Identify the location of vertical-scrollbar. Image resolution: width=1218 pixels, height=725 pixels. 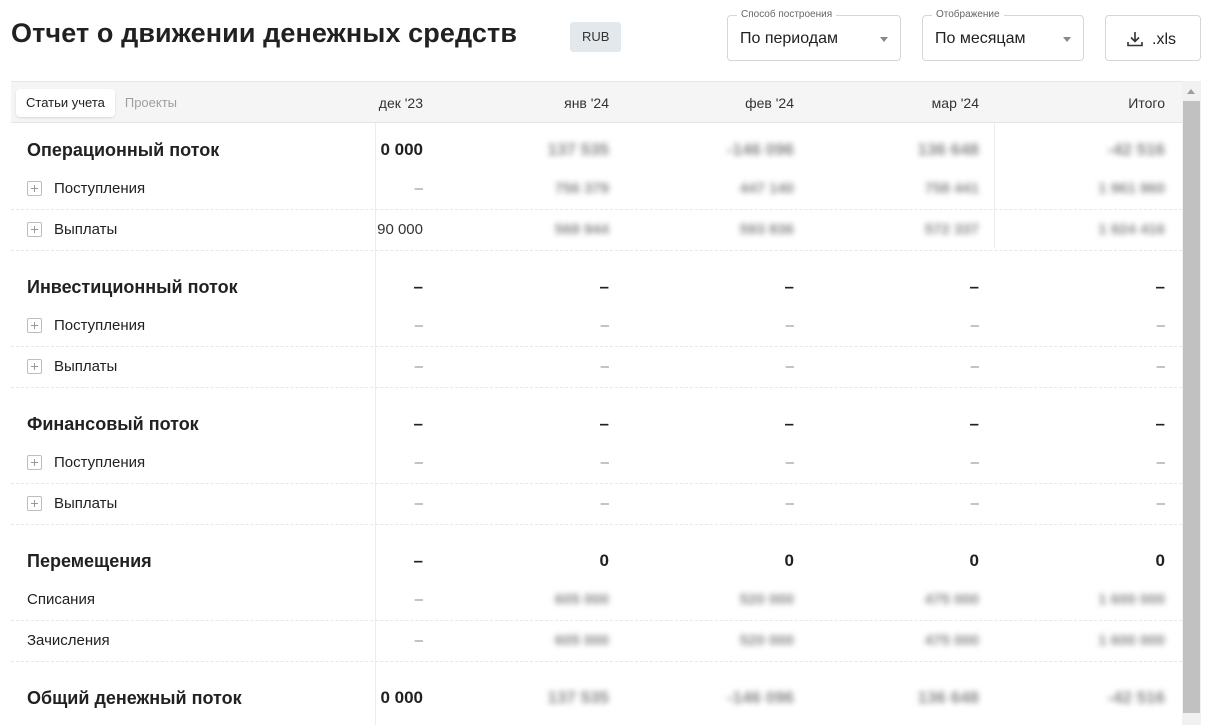
(1191, 403).